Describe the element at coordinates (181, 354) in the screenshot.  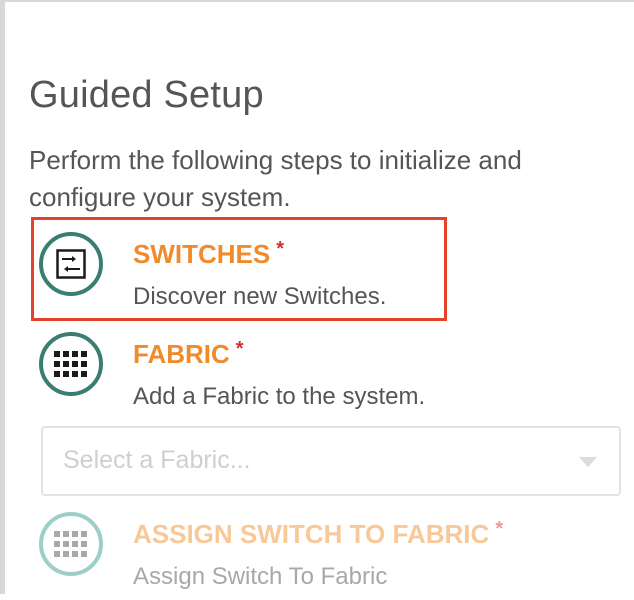
I see `step-fabric-label: FABRIC` at that location.